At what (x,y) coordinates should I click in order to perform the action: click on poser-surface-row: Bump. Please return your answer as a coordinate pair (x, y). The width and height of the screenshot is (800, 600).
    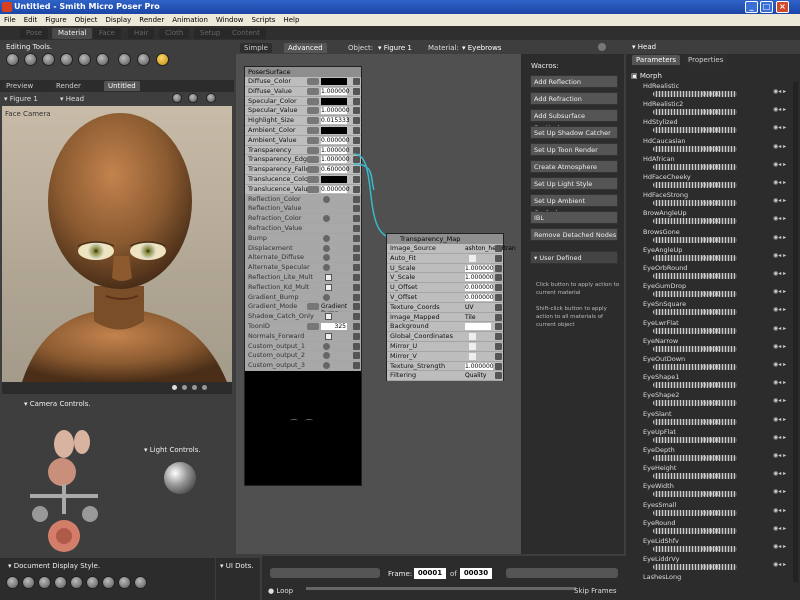
    Looking at the image, I should click on (303, 238).